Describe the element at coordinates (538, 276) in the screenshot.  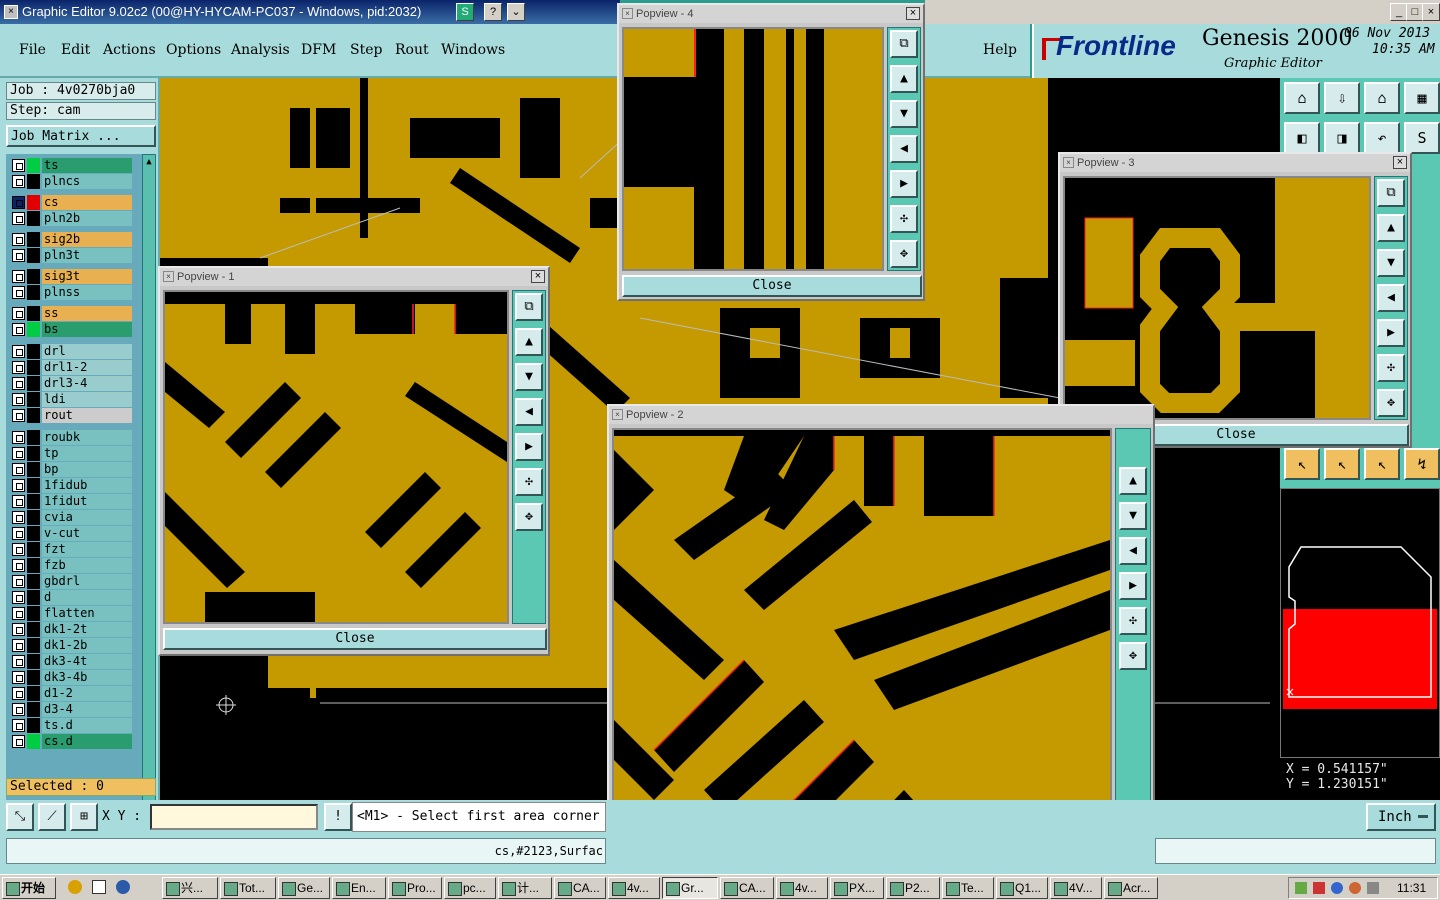
I see `popview-1-close-icon: ×` at that location.